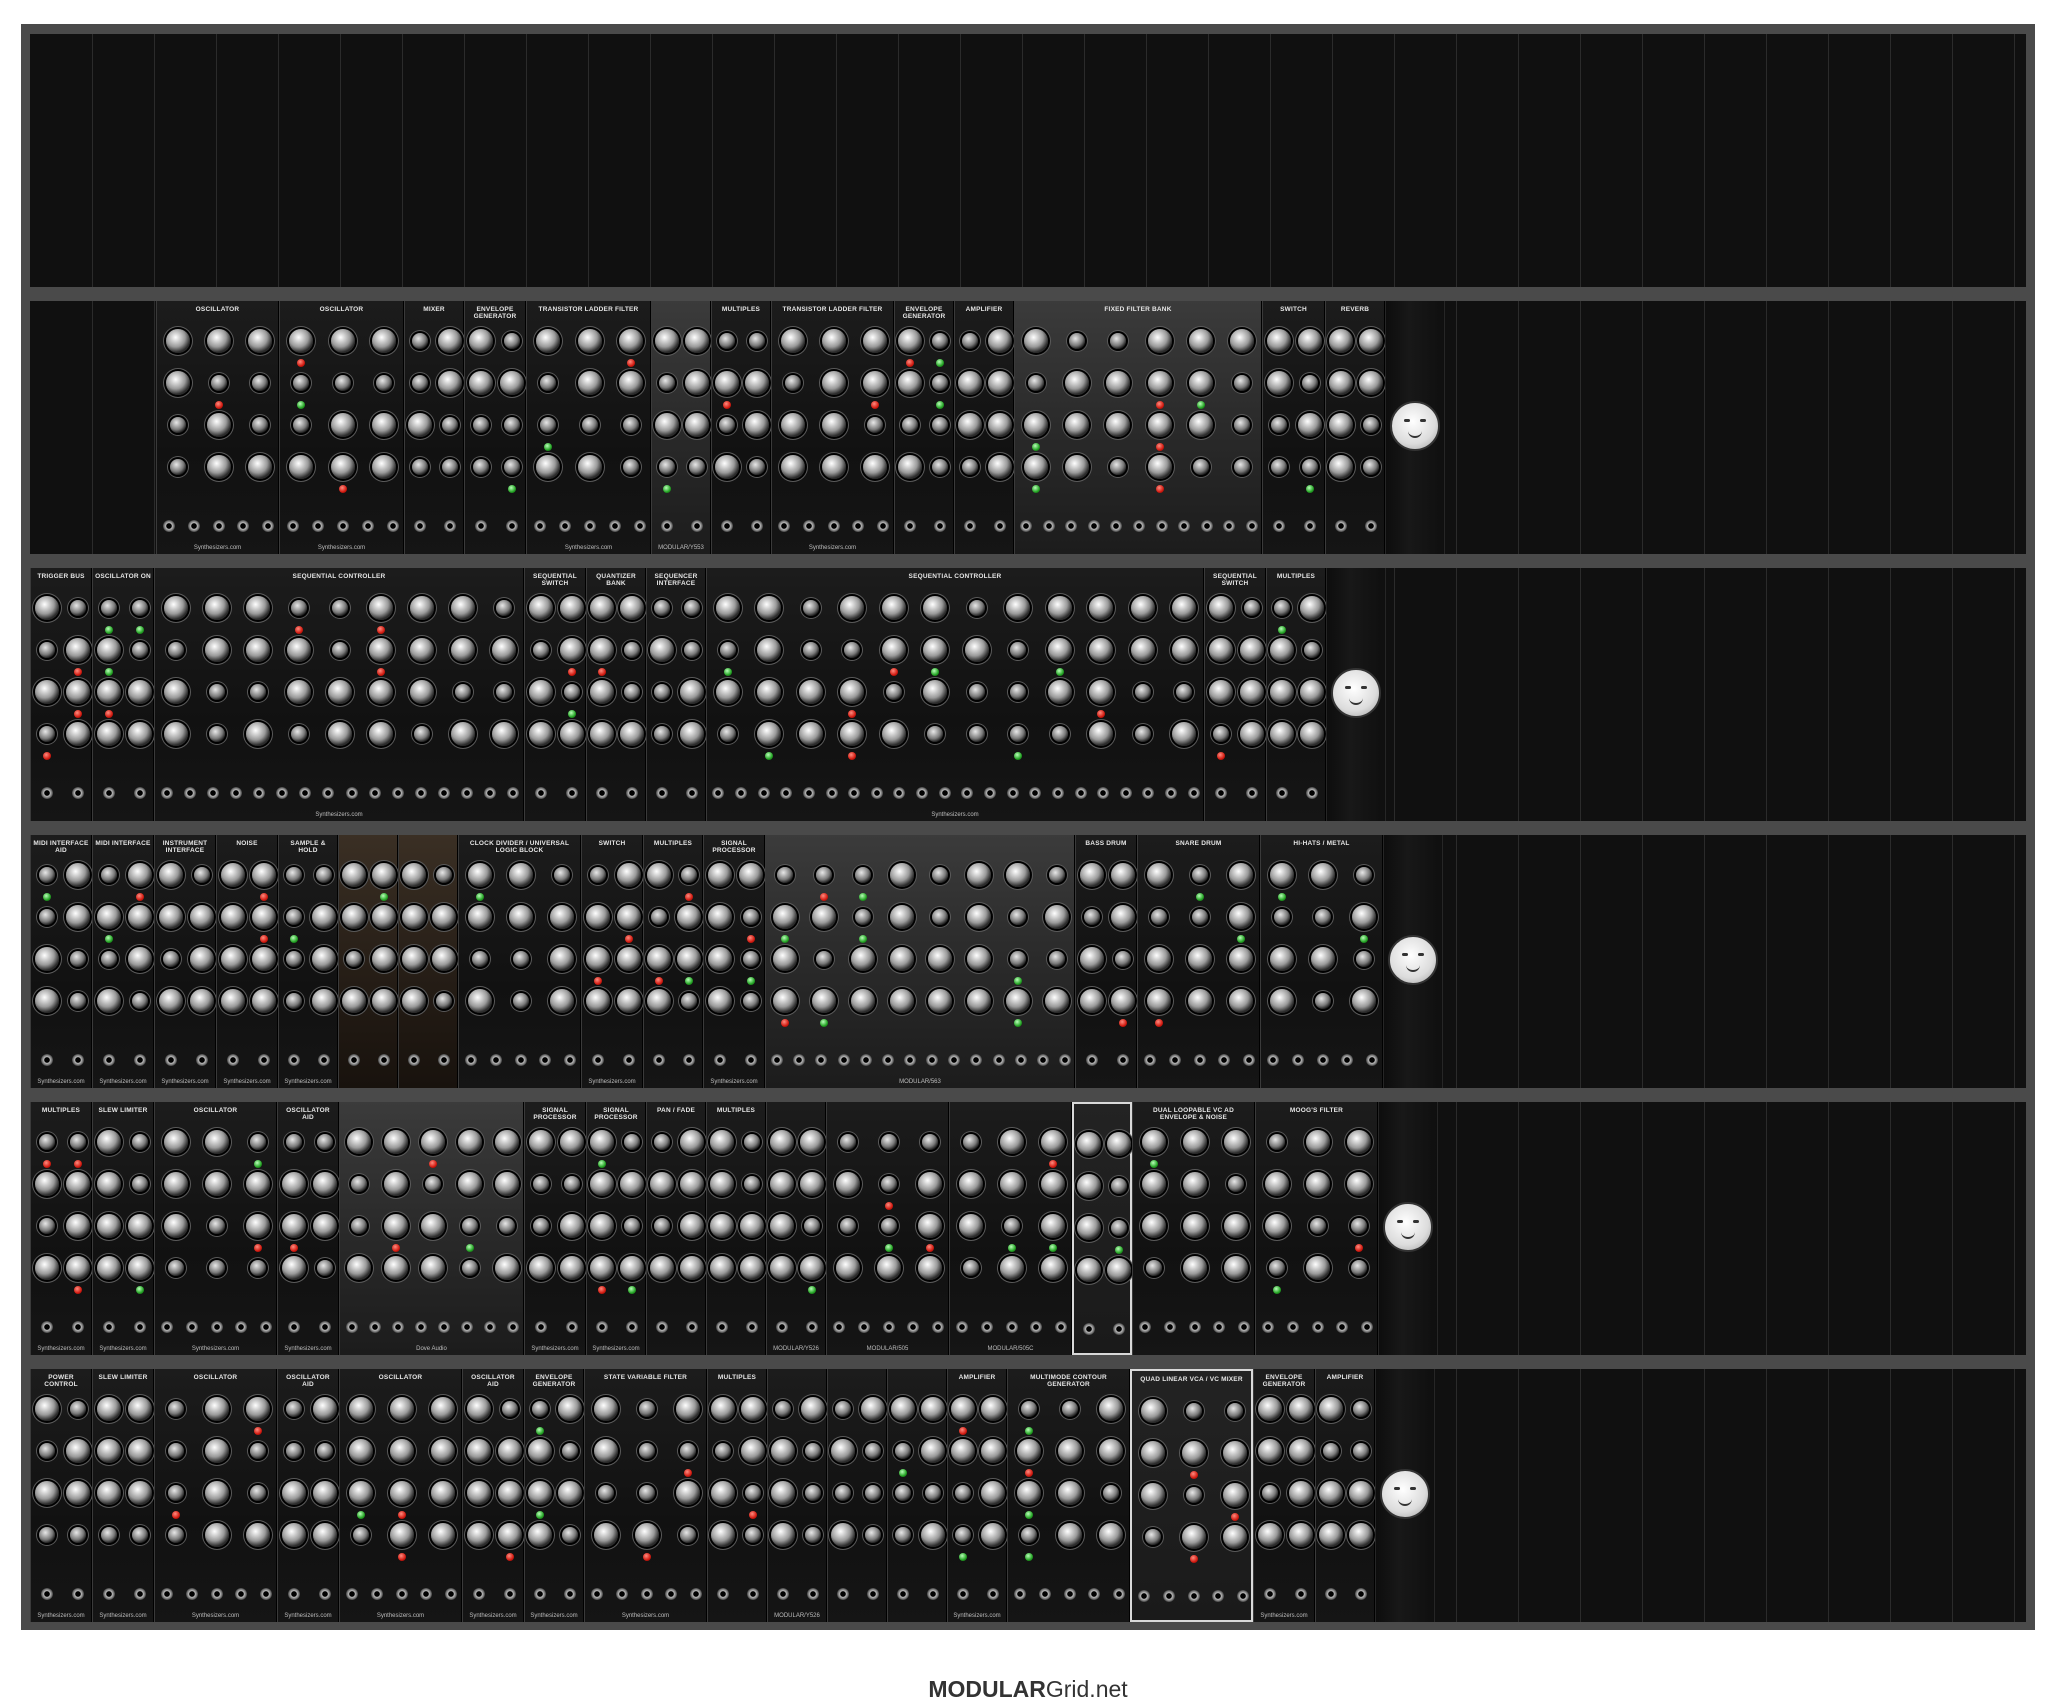  I want to click on module-multiples: MULTIPLES, so click(736, 1228).